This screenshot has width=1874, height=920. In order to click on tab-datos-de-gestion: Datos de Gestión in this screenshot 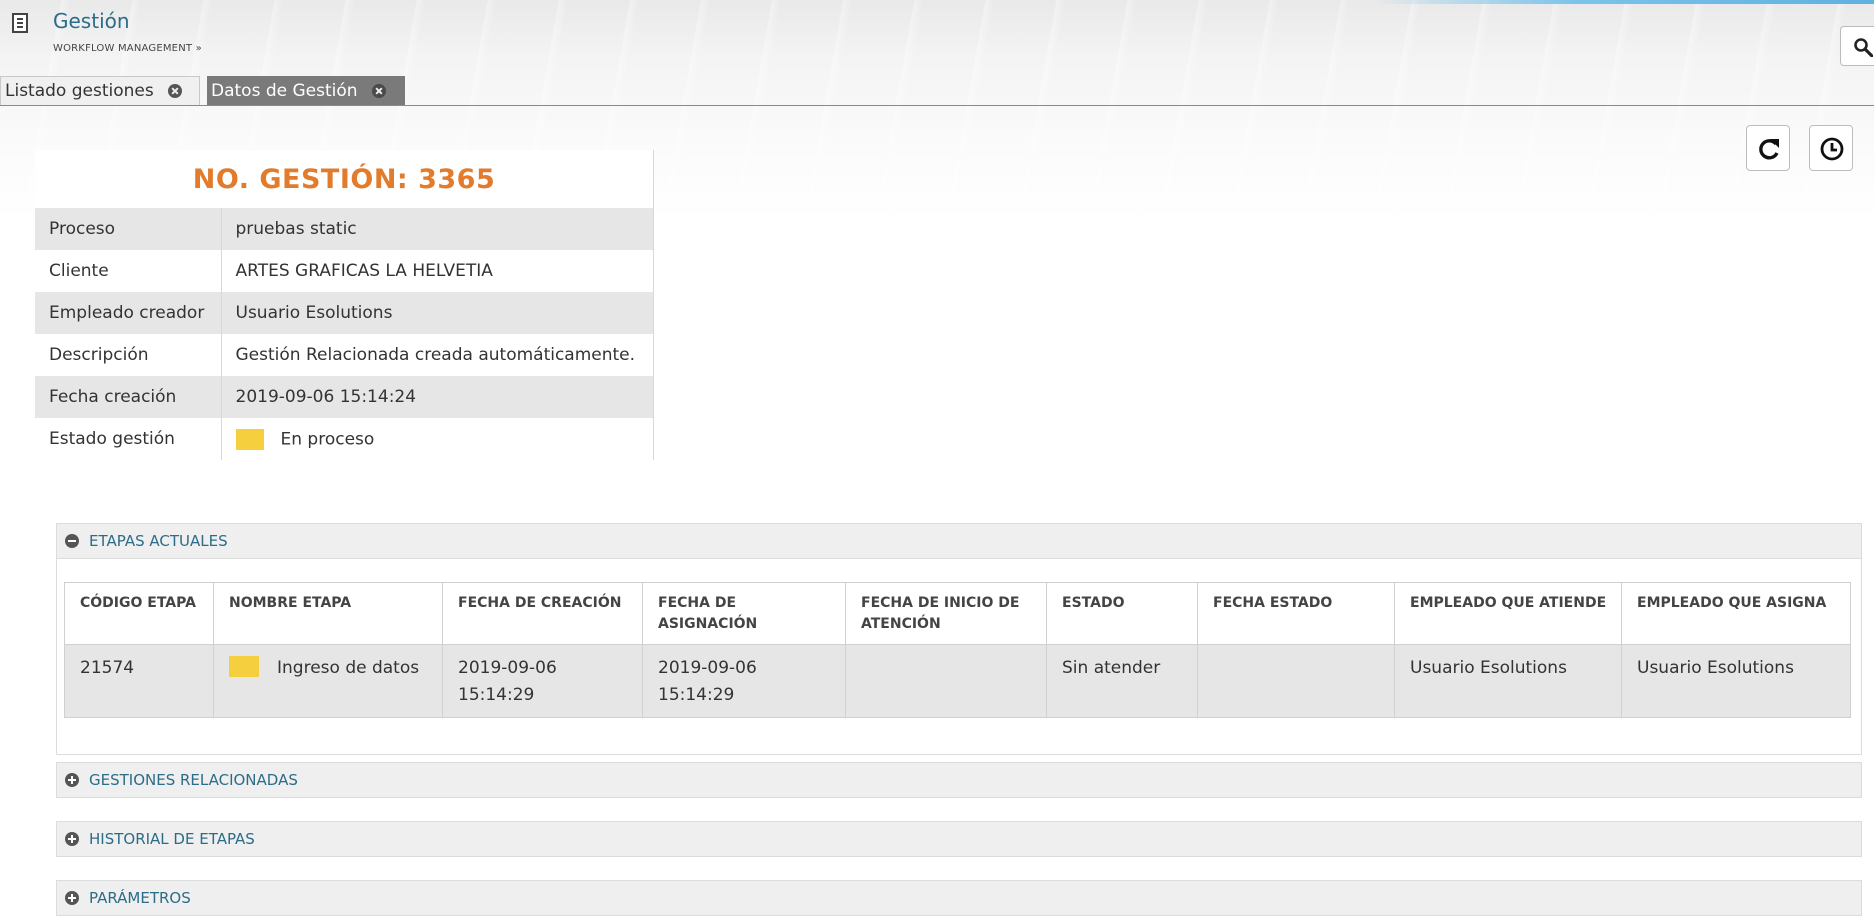, I will do `click(306, 90)`.